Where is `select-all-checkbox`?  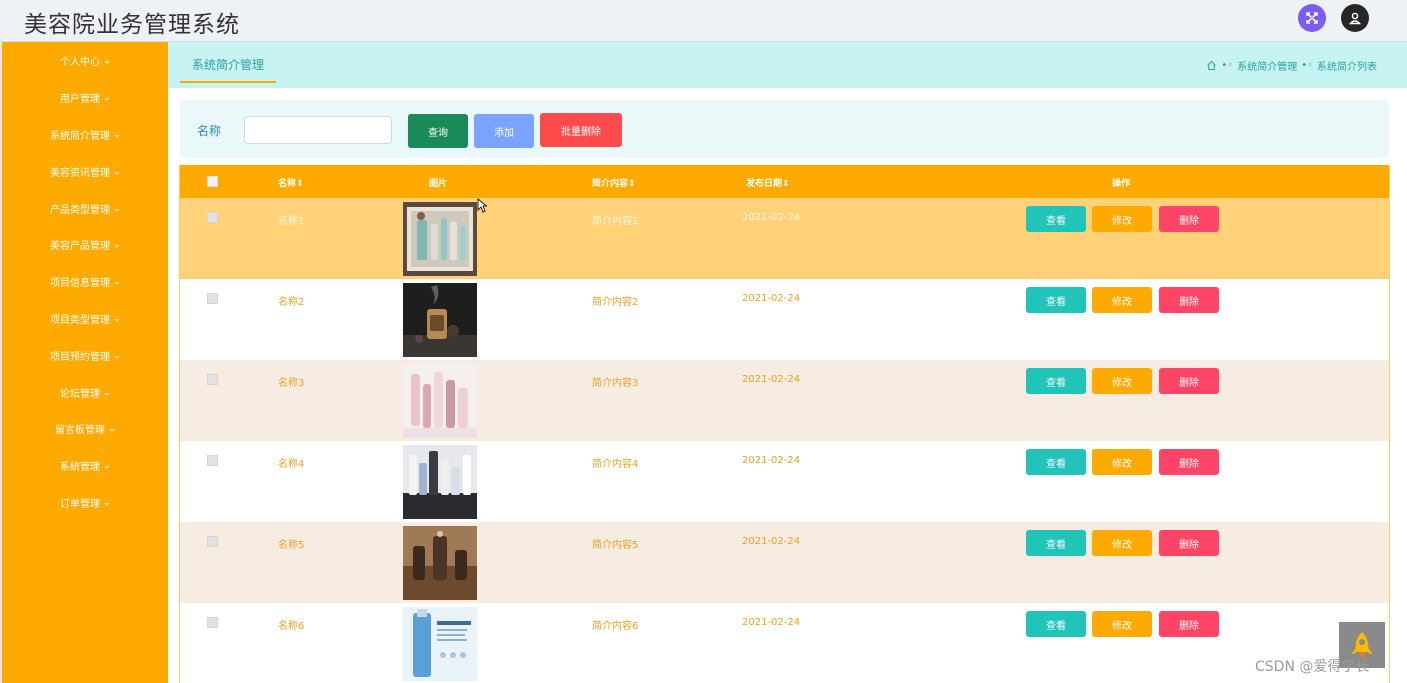 select-all-checkbox is located at coordinates (212, 181).